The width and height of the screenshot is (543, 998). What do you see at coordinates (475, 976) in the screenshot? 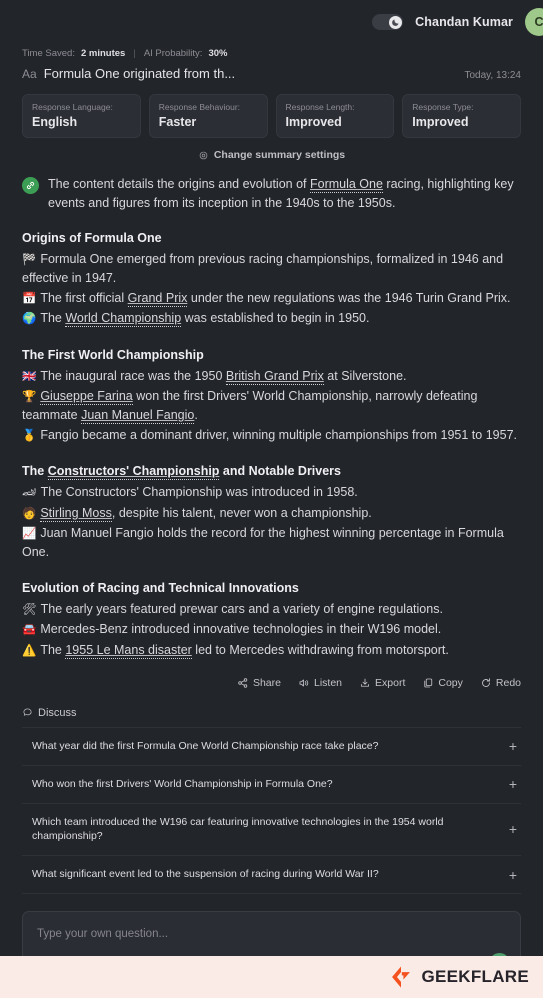
I see `footer-logo-text: GEEKFLARE` at bounding box center [475, 976].